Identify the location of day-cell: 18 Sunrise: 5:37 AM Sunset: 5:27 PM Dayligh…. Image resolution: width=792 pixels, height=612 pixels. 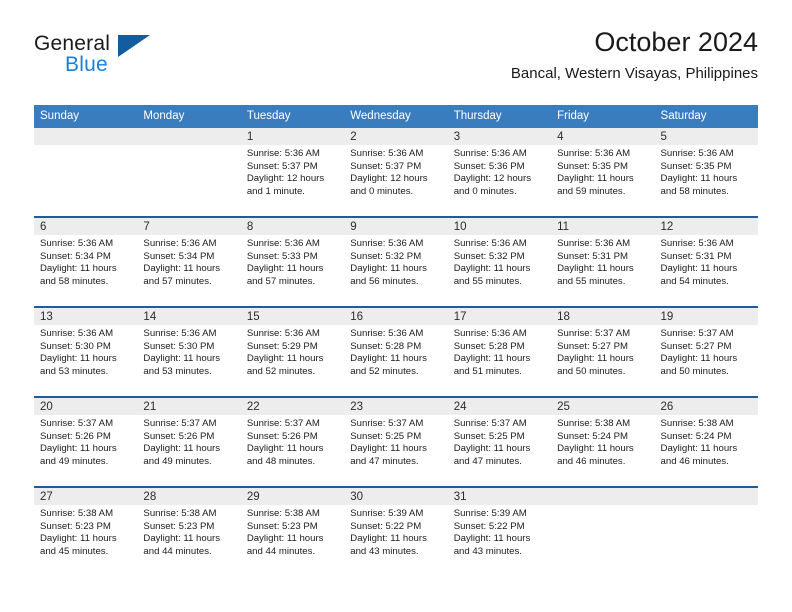
(603, 352).